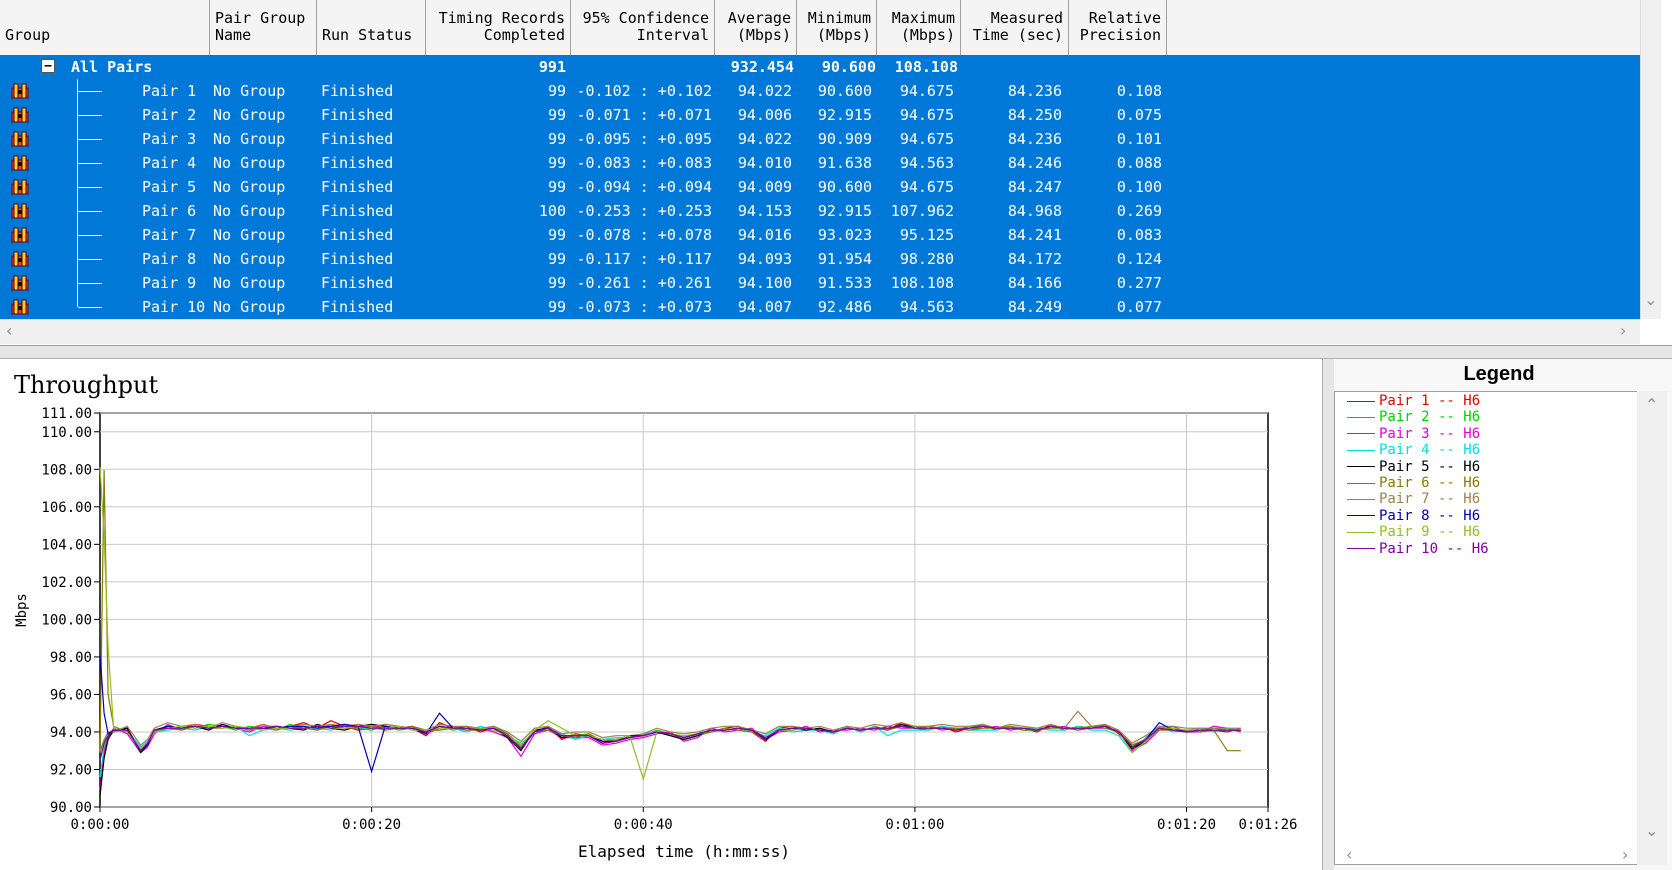  Describe the element at coordinates (1650, 159) in the screenshot. I see `table-vertical-scrollbar: ⌄` at that location.